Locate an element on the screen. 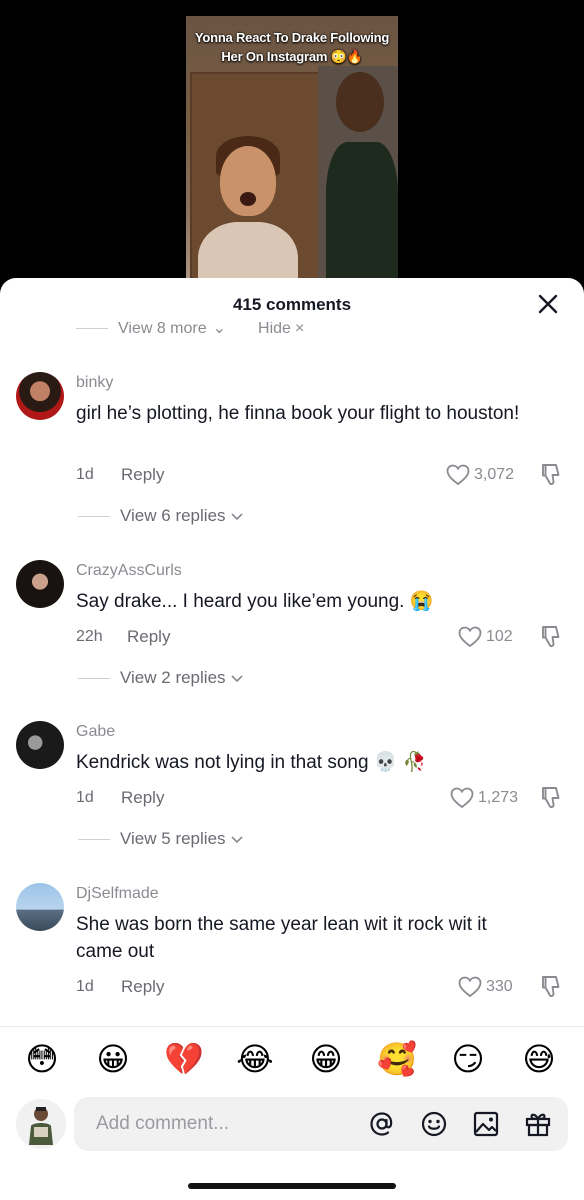  clipped-reply-controls: View 8 more ⌄ Hide × is located at coordinates (190, 329).